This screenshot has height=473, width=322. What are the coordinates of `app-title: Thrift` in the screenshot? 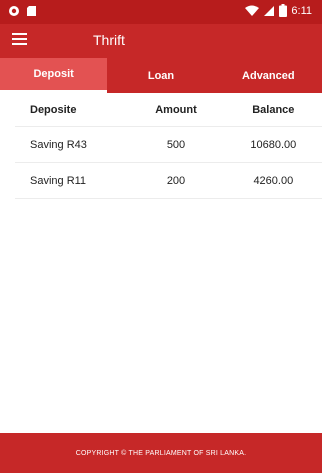 It's located at (109, 40).